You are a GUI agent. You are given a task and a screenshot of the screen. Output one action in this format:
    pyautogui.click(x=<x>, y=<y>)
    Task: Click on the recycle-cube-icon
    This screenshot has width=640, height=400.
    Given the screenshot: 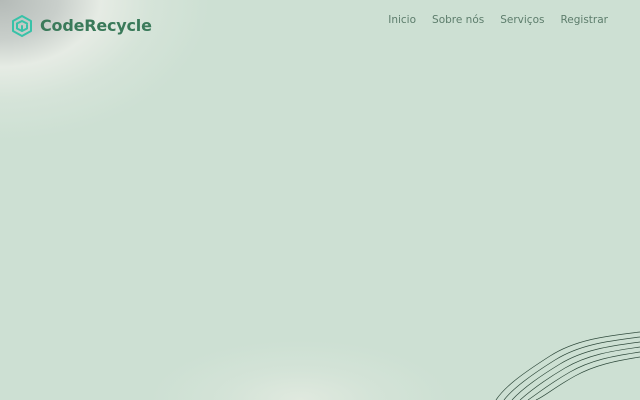 What is the action you would take?
    pyautogui.click(x=22, y=26)
    